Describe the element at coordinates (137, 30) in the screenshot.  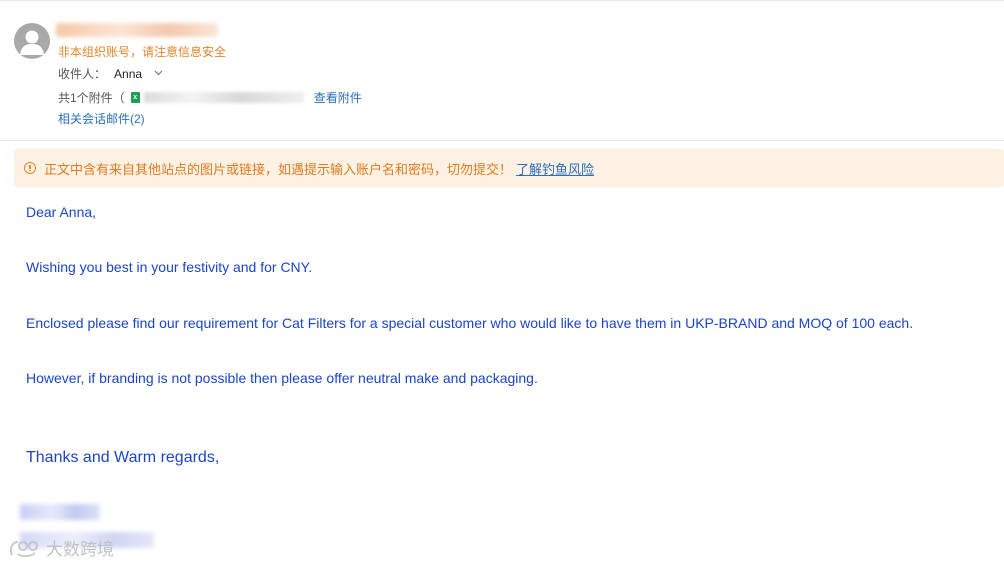
I see `sender-name-redacted` at that location.